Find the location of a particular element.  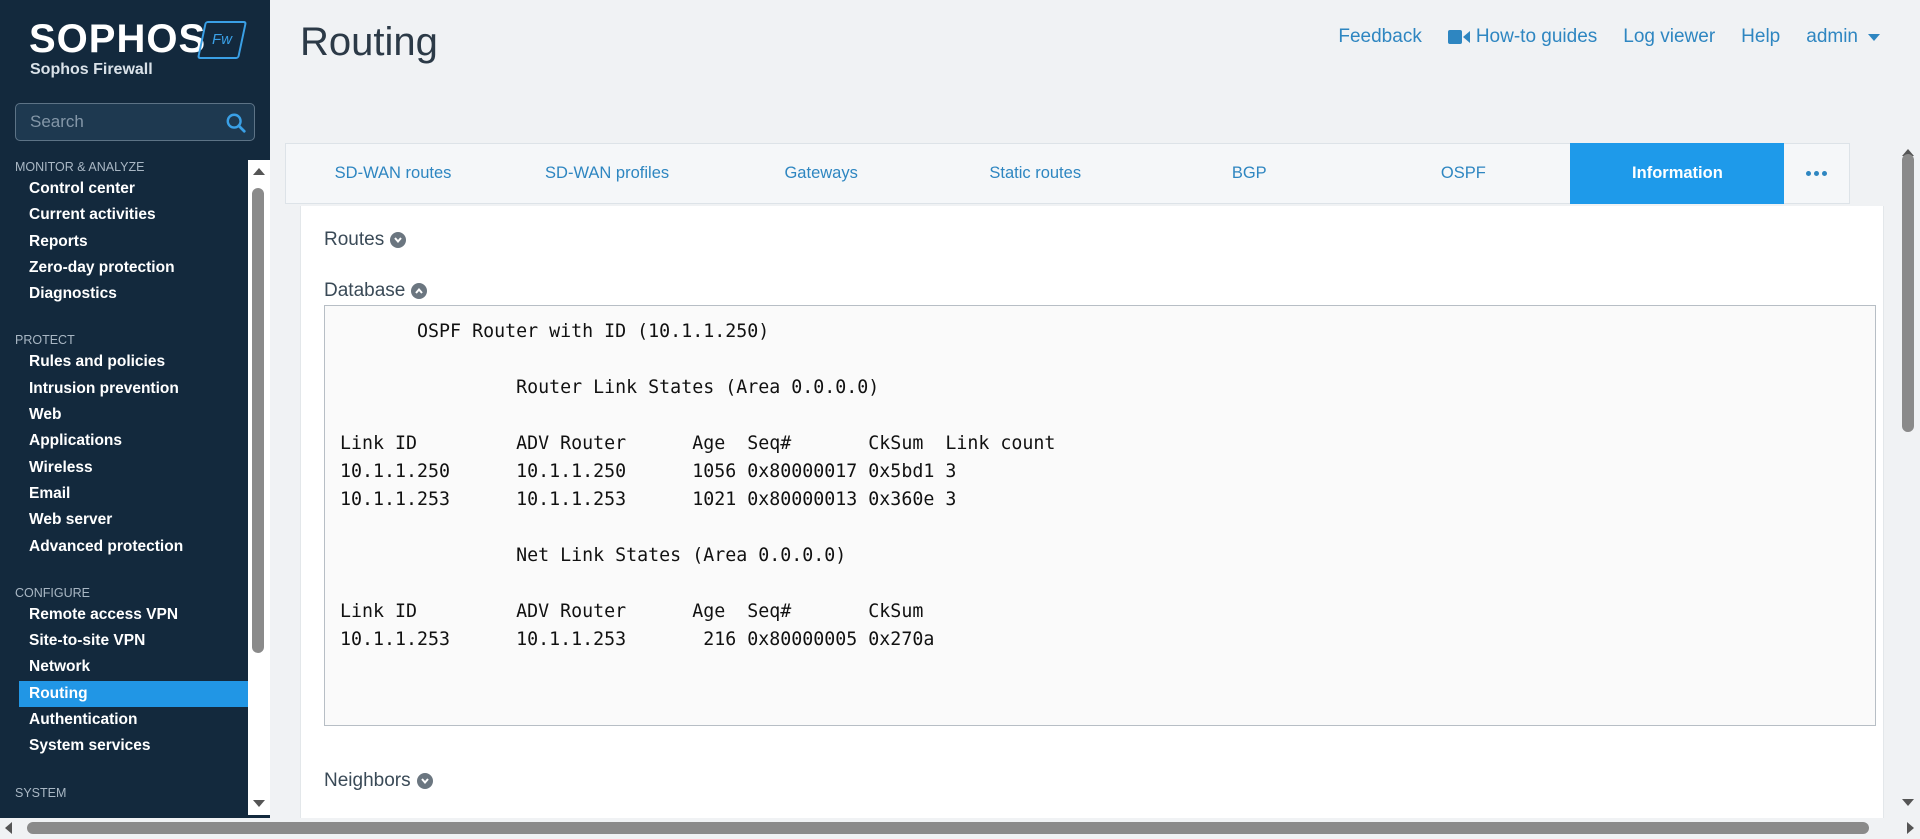

user-menu: admin is located at coordinates (1843, 37).